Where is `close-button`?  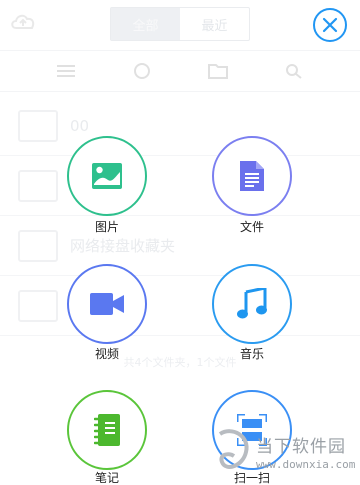 close-button is located at coordinates (330, 25).